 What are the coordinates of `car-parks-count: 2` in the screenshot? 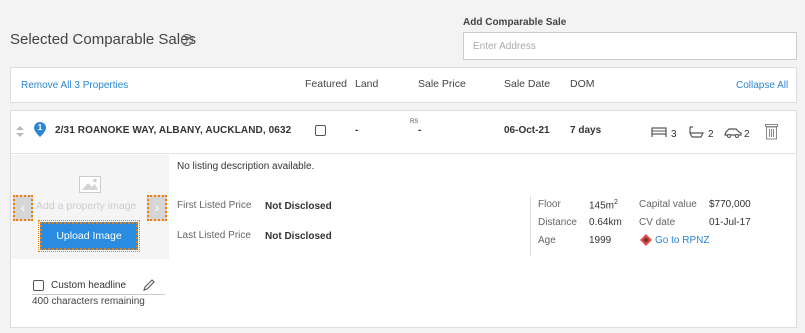 It's located at (747, 134).